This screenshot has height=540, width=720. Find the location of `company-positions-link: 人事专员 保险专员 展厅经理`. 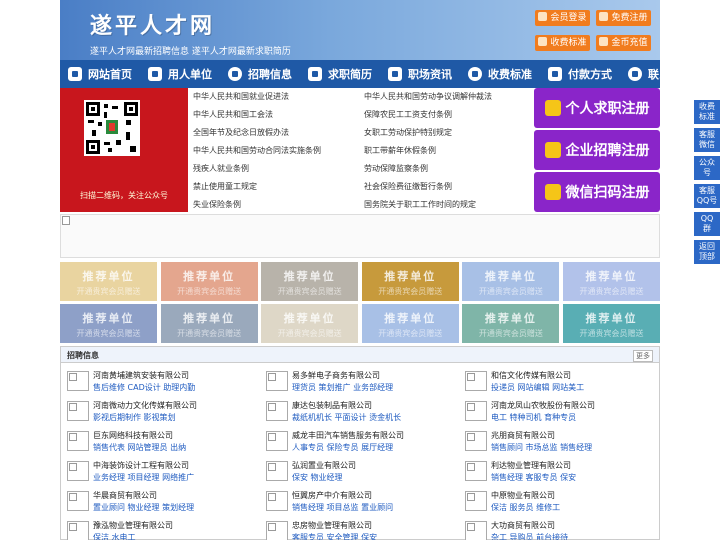

company-positions-link: 人事专员 保险专员 展厅经理 is located at coordinates (342, 447).